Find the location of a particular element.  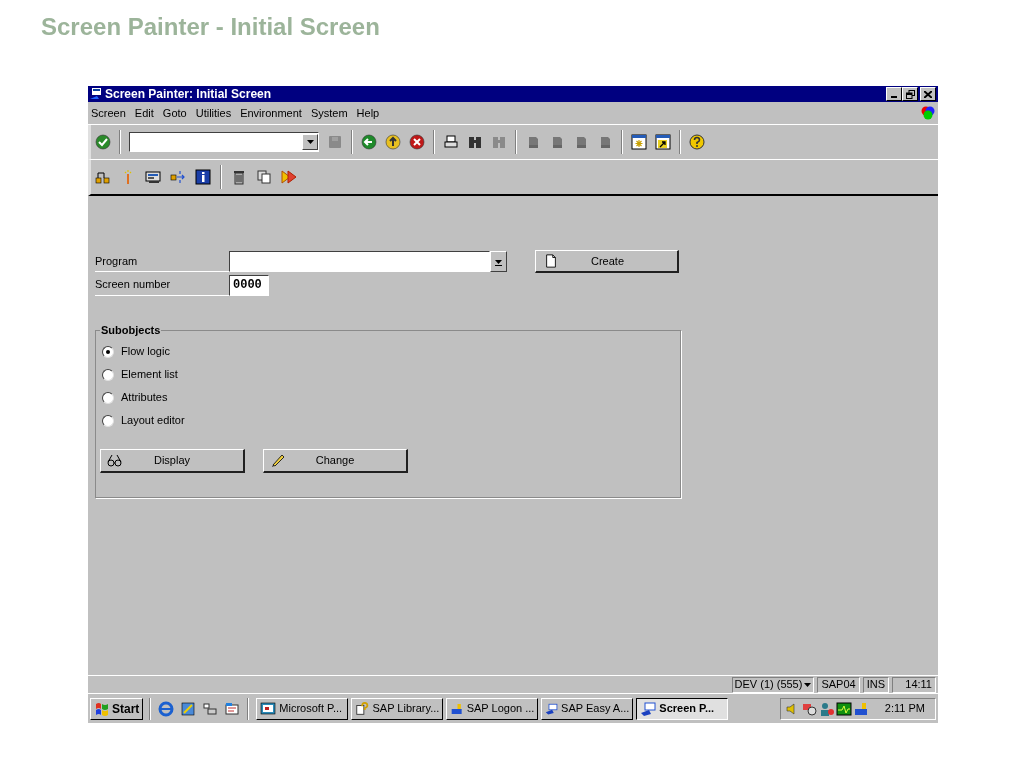

option-label: Flow logic is located at coordinates (145, 352).